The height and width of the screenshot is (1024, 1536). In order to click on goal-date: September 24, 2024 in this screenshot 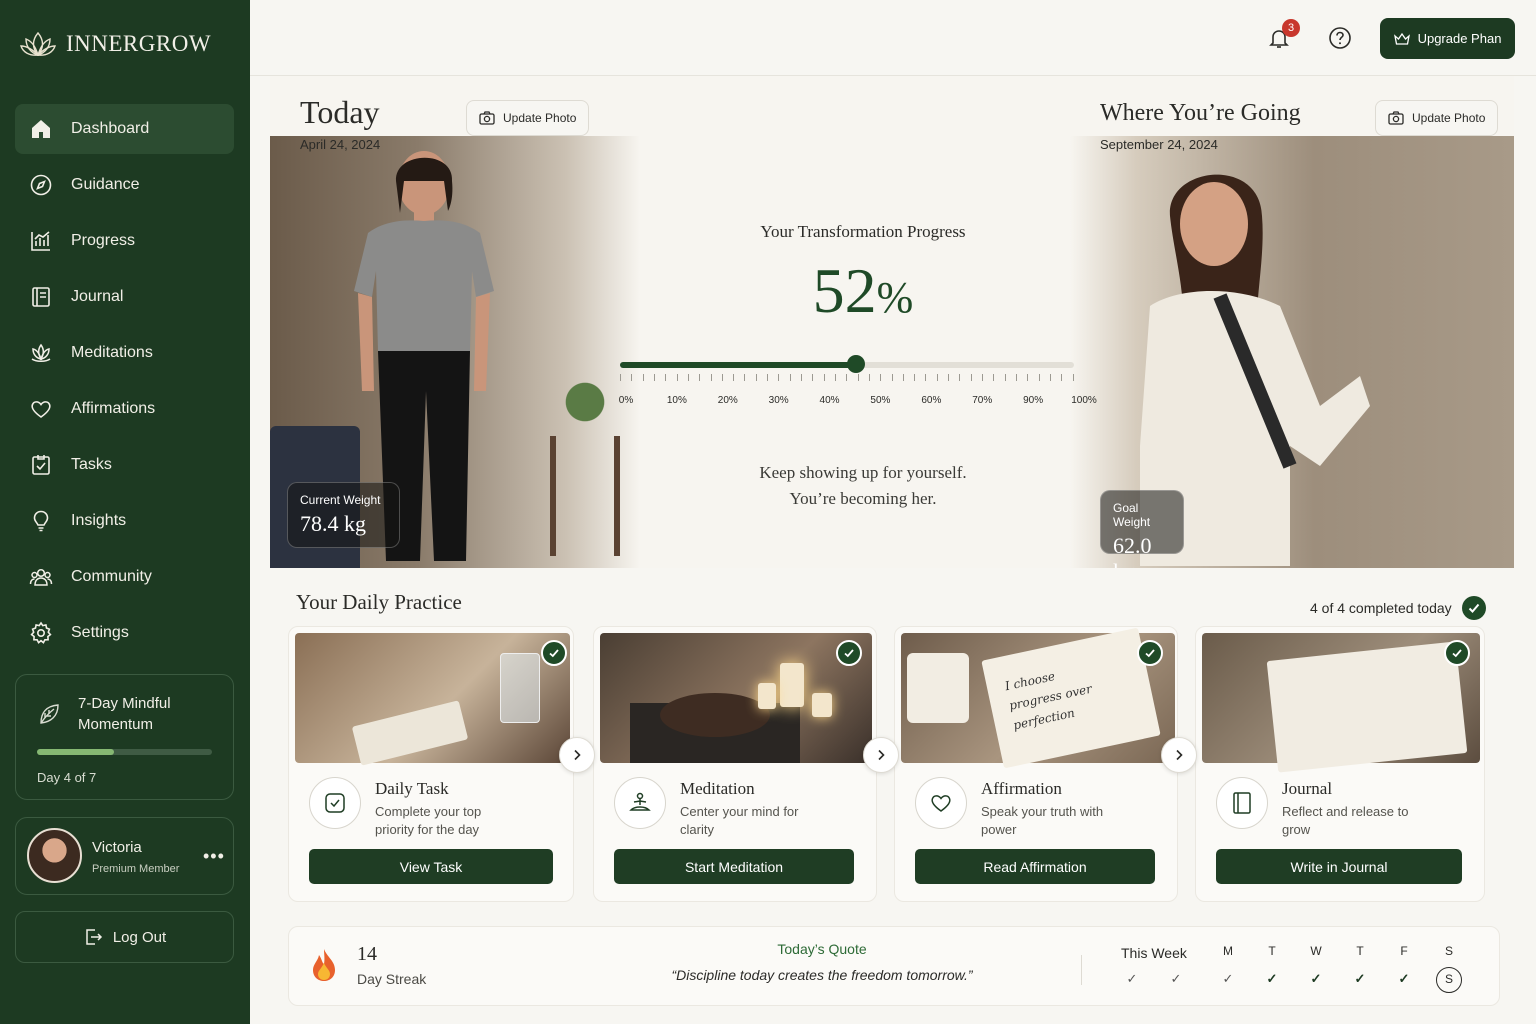, I will do `click(1159, 144)`.